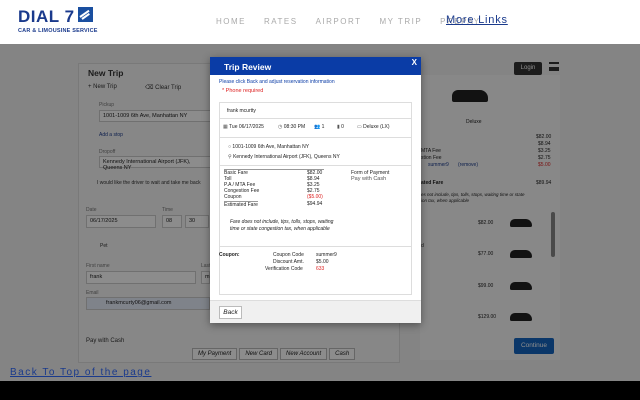 This screenshot has width=640, height=400. I want to click on coupon-code-value: summer9, so click(326, 255).